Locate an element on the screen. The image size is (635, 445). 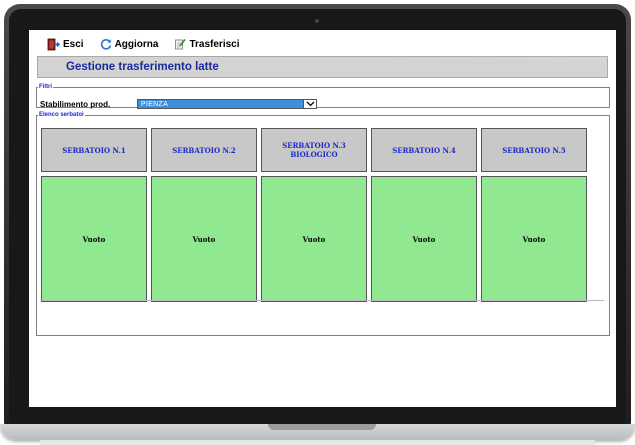
transfer-label: Trasferisci is located at coordinates (214, 44).